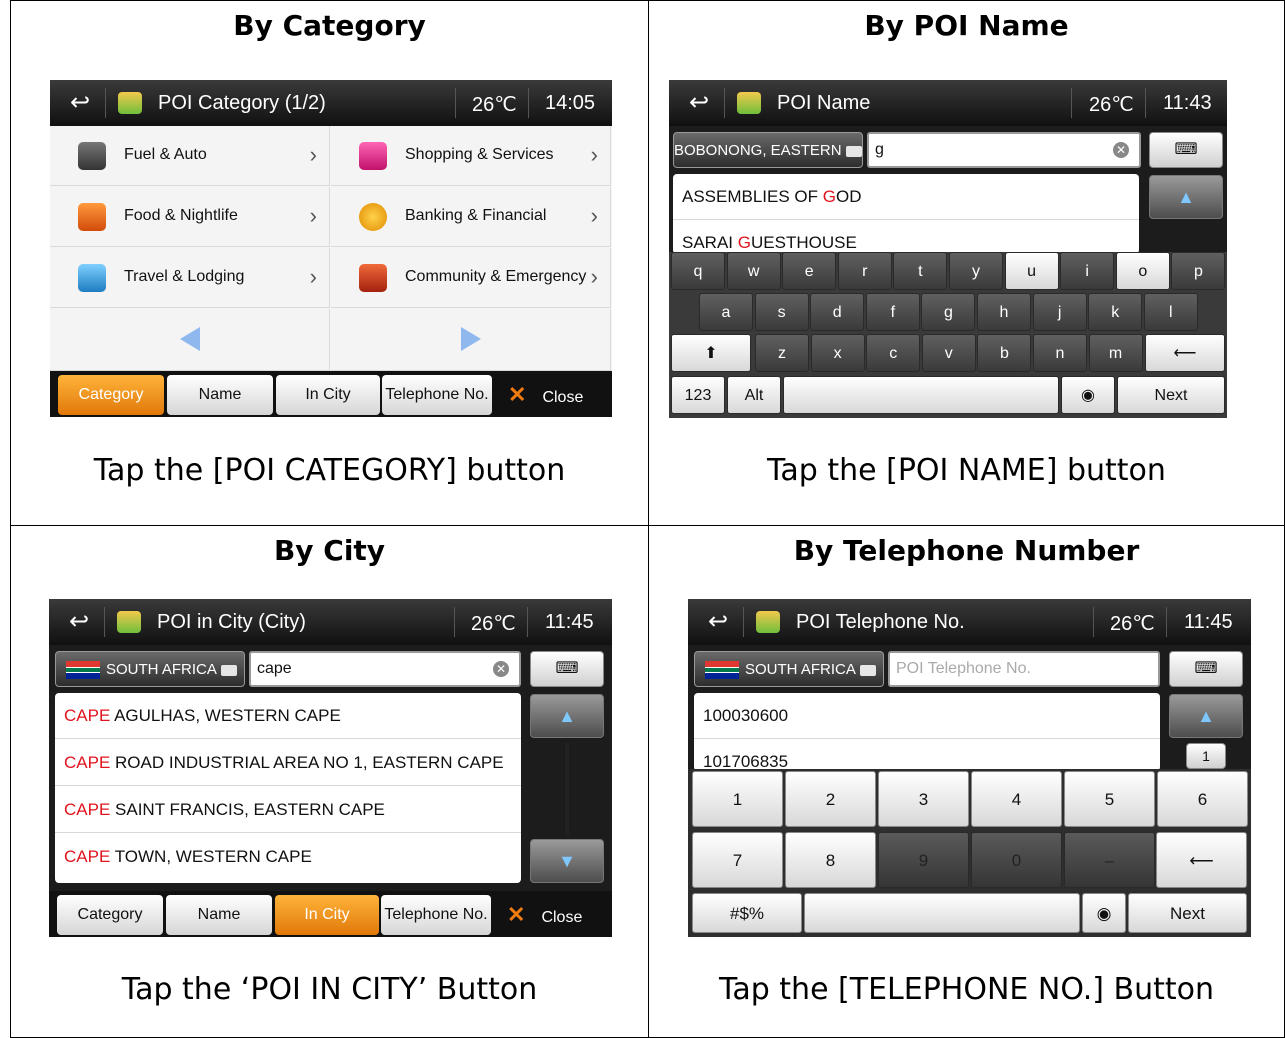  What do you see at coordinates (1059, 312) in the screenshot?
I see `key-j: j` at bounding box center [1059, 312].